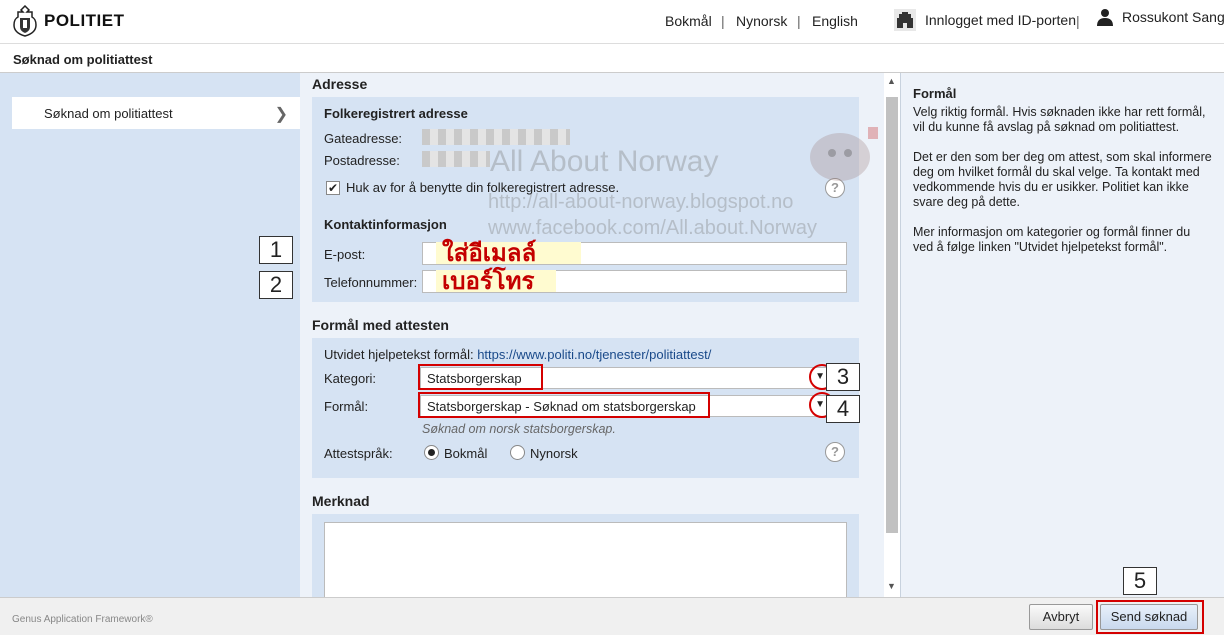 This screenshot has width=1224, height=635. I want to click on form-scrollbar: ▲ ▼, so click(892, 335).